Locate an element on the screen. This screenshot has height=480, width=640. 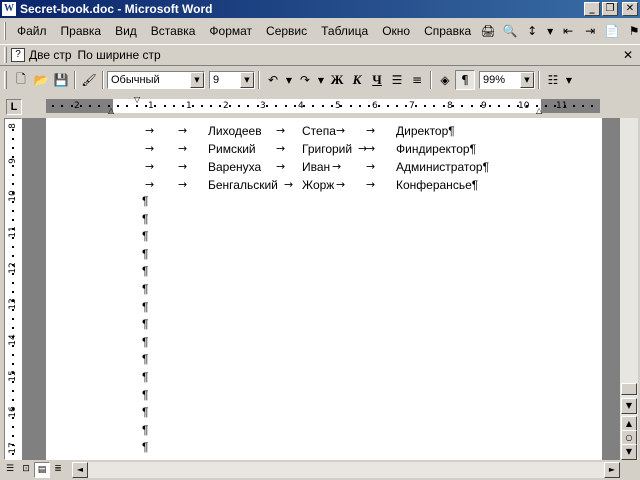
zoom-select: 99% ▼ is located at coordinates (507, 80).